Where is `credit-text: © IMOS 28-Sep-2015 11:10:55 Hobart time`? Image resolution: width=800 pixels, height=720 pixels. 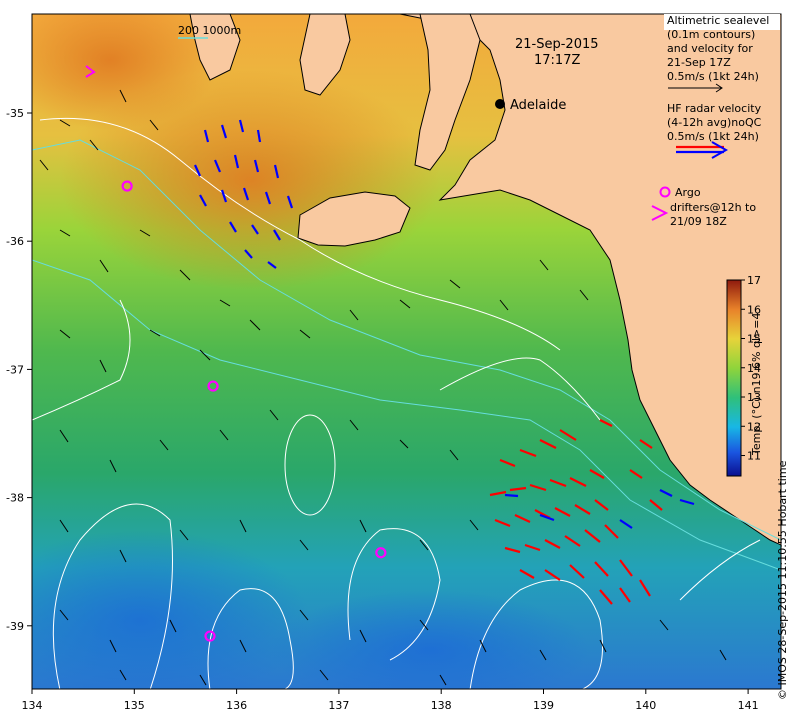 credit-text: © IMOS 28-Sep-2015 11:10:55 Hobart time is located at coordinates (782, 580).